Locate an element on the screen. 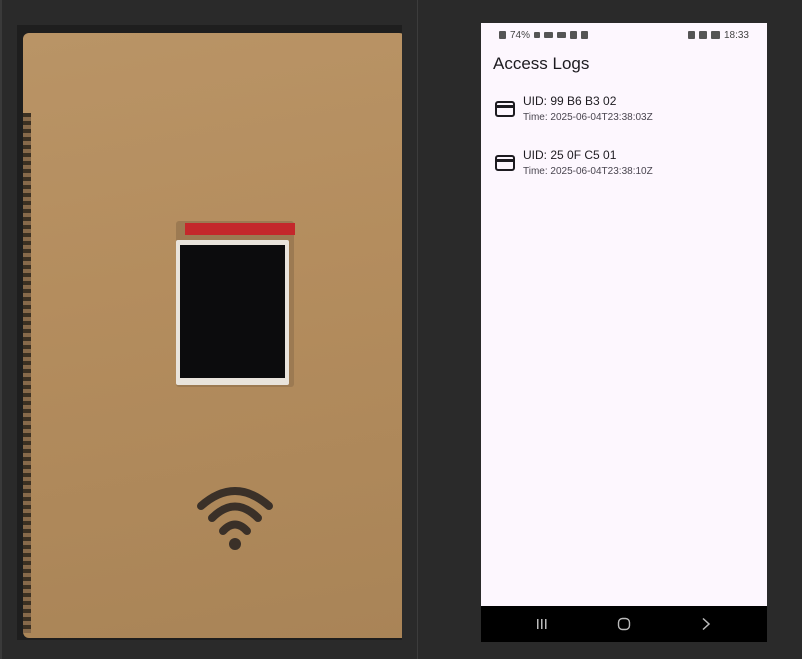  back-icon is located at coordinates (706, 624).